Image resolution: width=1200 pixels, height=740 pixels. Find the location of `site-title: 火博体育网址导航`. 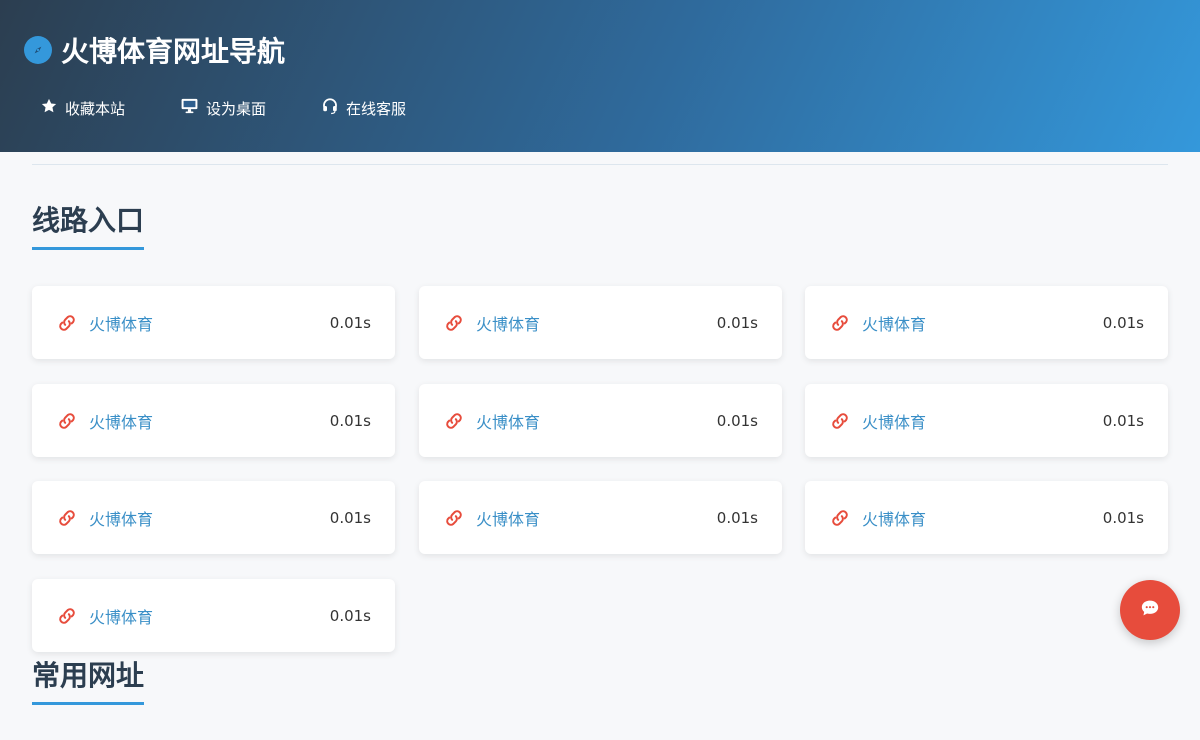

site-title: 火博体育网址导航 is located at coordinates (173, 51).